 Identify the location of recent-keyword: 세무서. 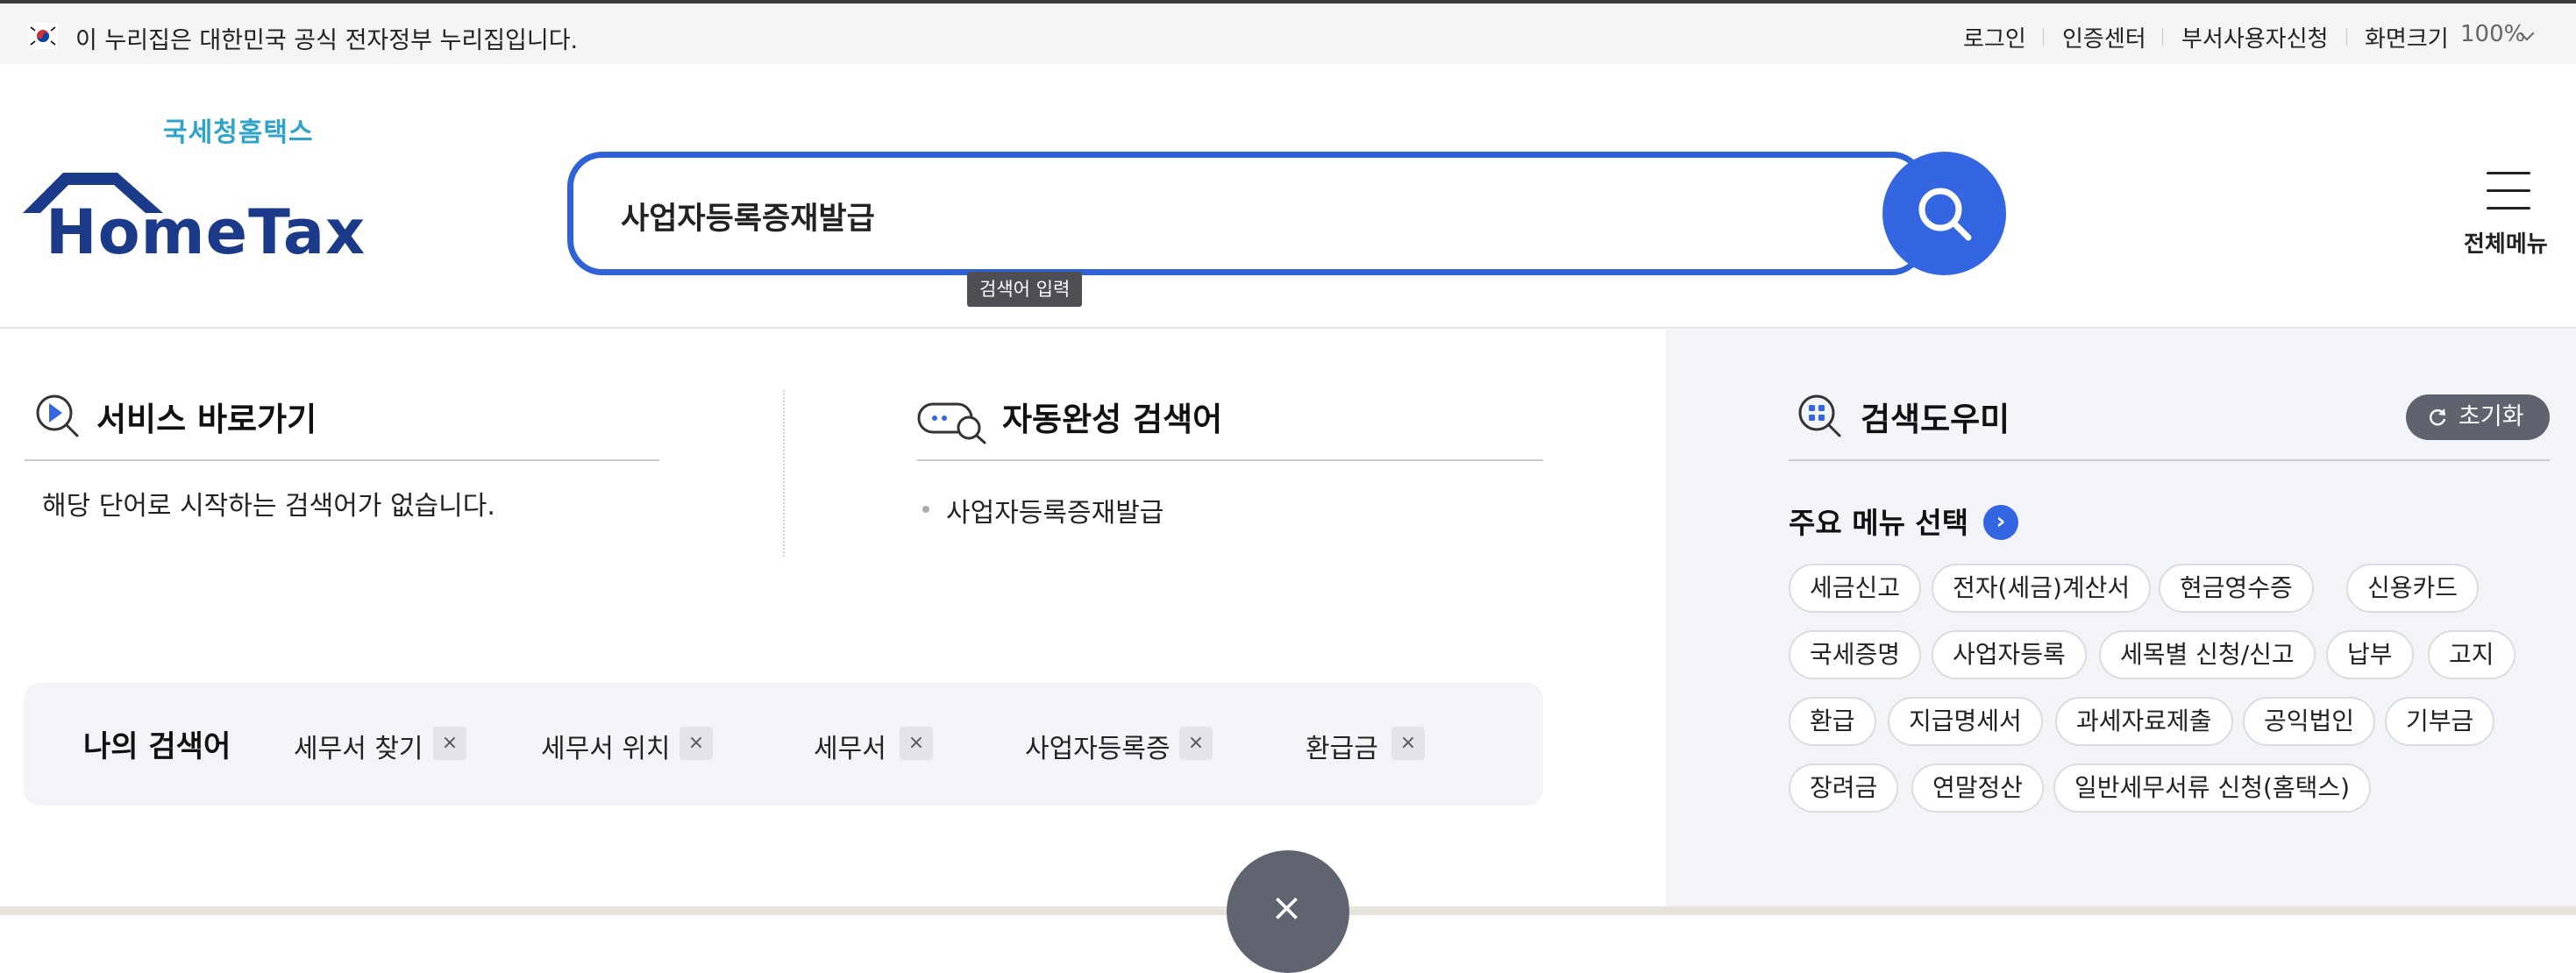
(850, 746).